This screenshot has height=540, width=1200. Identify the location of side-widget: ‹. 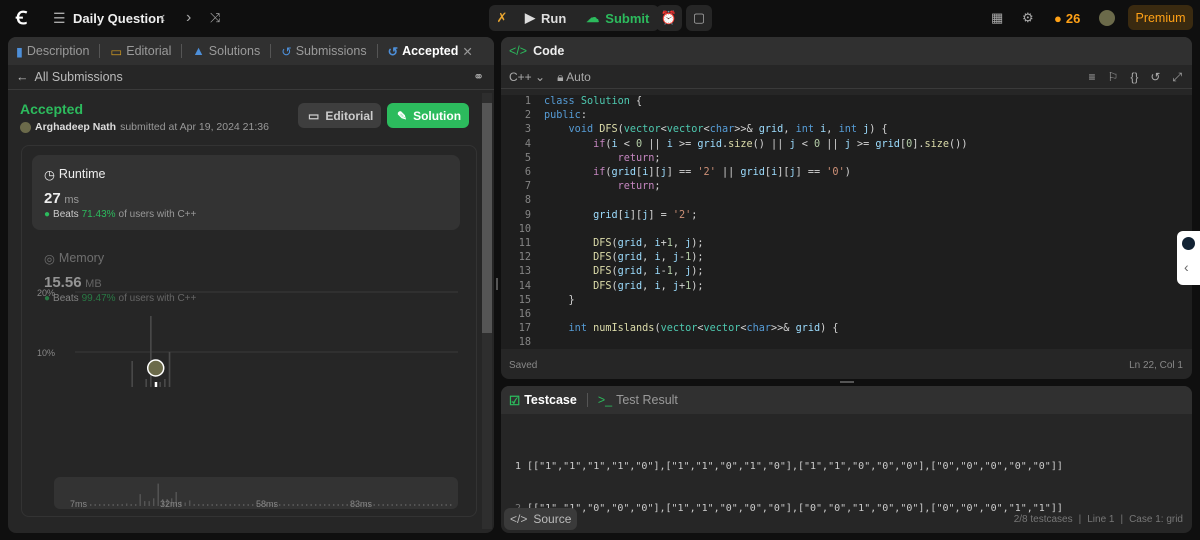
(1188, 258).